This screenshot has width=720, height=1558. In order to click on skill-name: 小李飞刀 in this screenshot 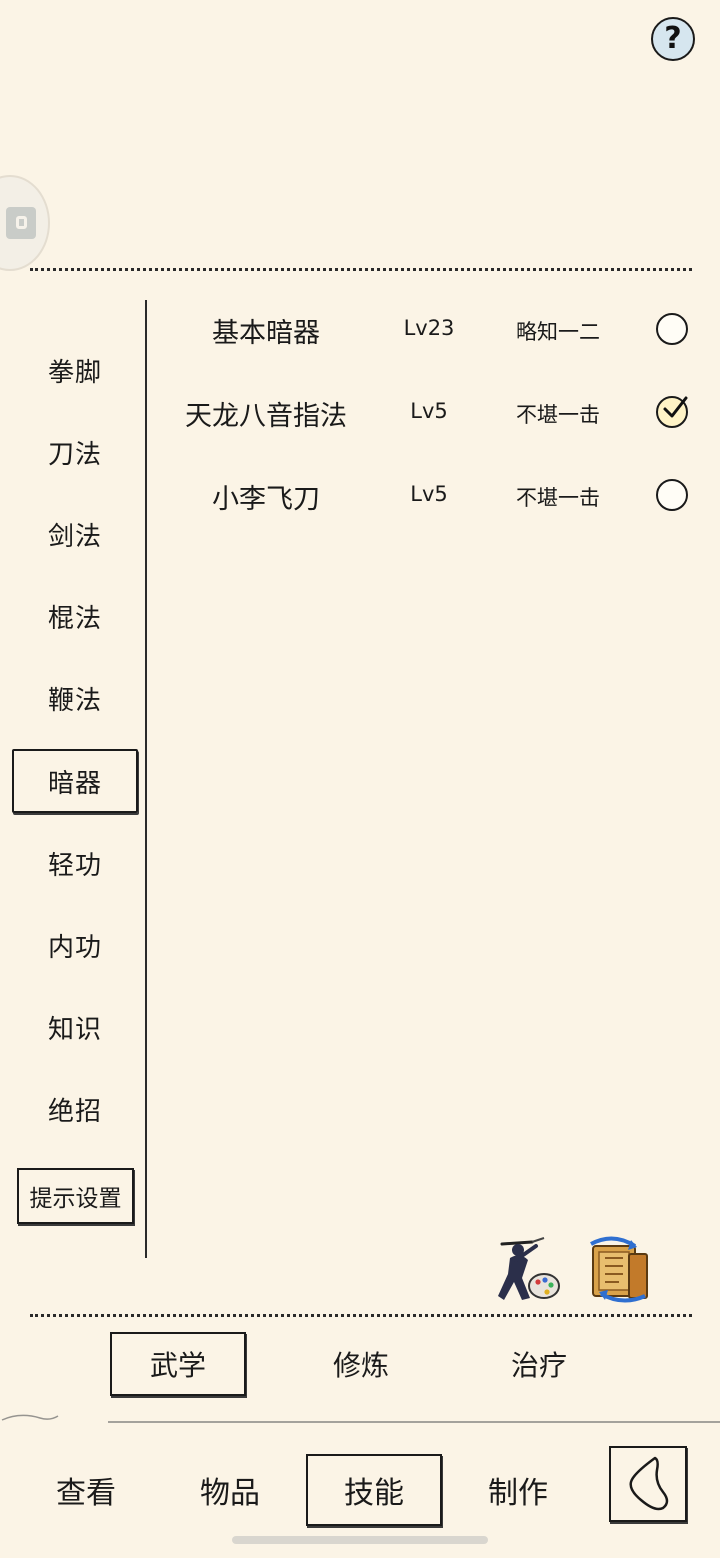, I will do `click(266, 499)`.